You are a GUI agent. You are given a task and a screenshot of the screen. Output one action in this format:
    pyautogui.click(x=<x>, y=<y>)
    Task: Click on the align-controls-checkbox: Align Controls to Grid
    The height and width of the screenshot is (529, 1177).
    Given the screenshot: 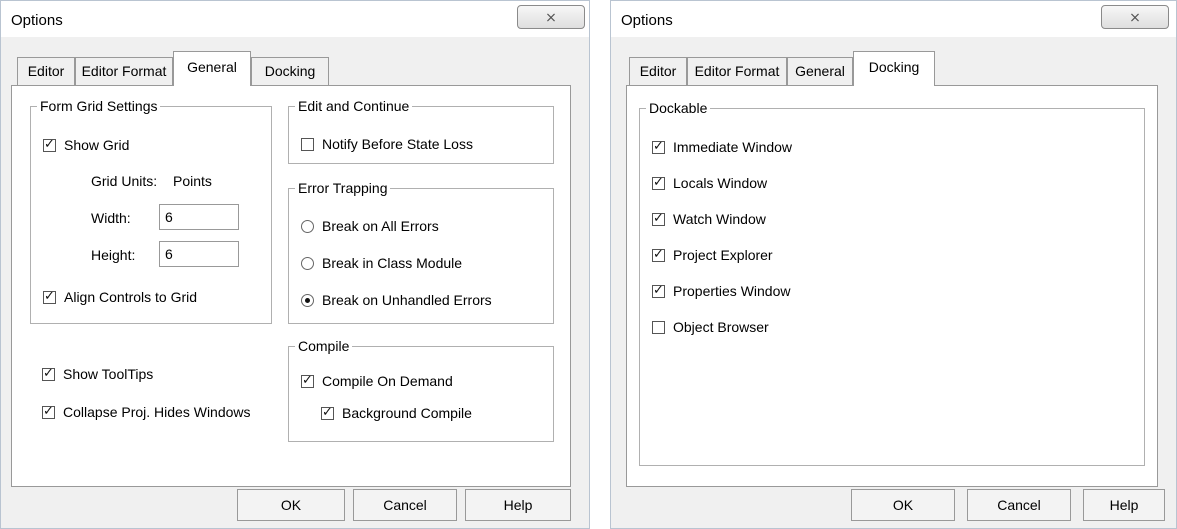 What is the action you would take?
    pyautogui.click(x=120, y=297)
    